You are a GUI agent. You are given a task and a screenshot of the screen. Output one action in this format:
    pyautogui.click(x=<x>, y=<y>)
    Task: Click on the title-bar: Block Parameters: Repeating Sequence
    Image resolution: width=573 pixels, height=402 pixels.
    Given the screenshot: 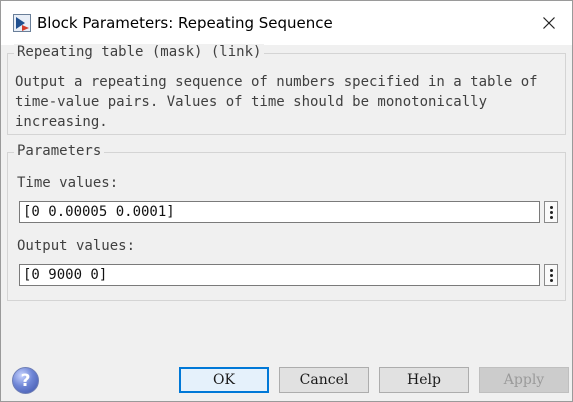 What is the action you would take?
    pyautogui.click(x=286, y=23)
    